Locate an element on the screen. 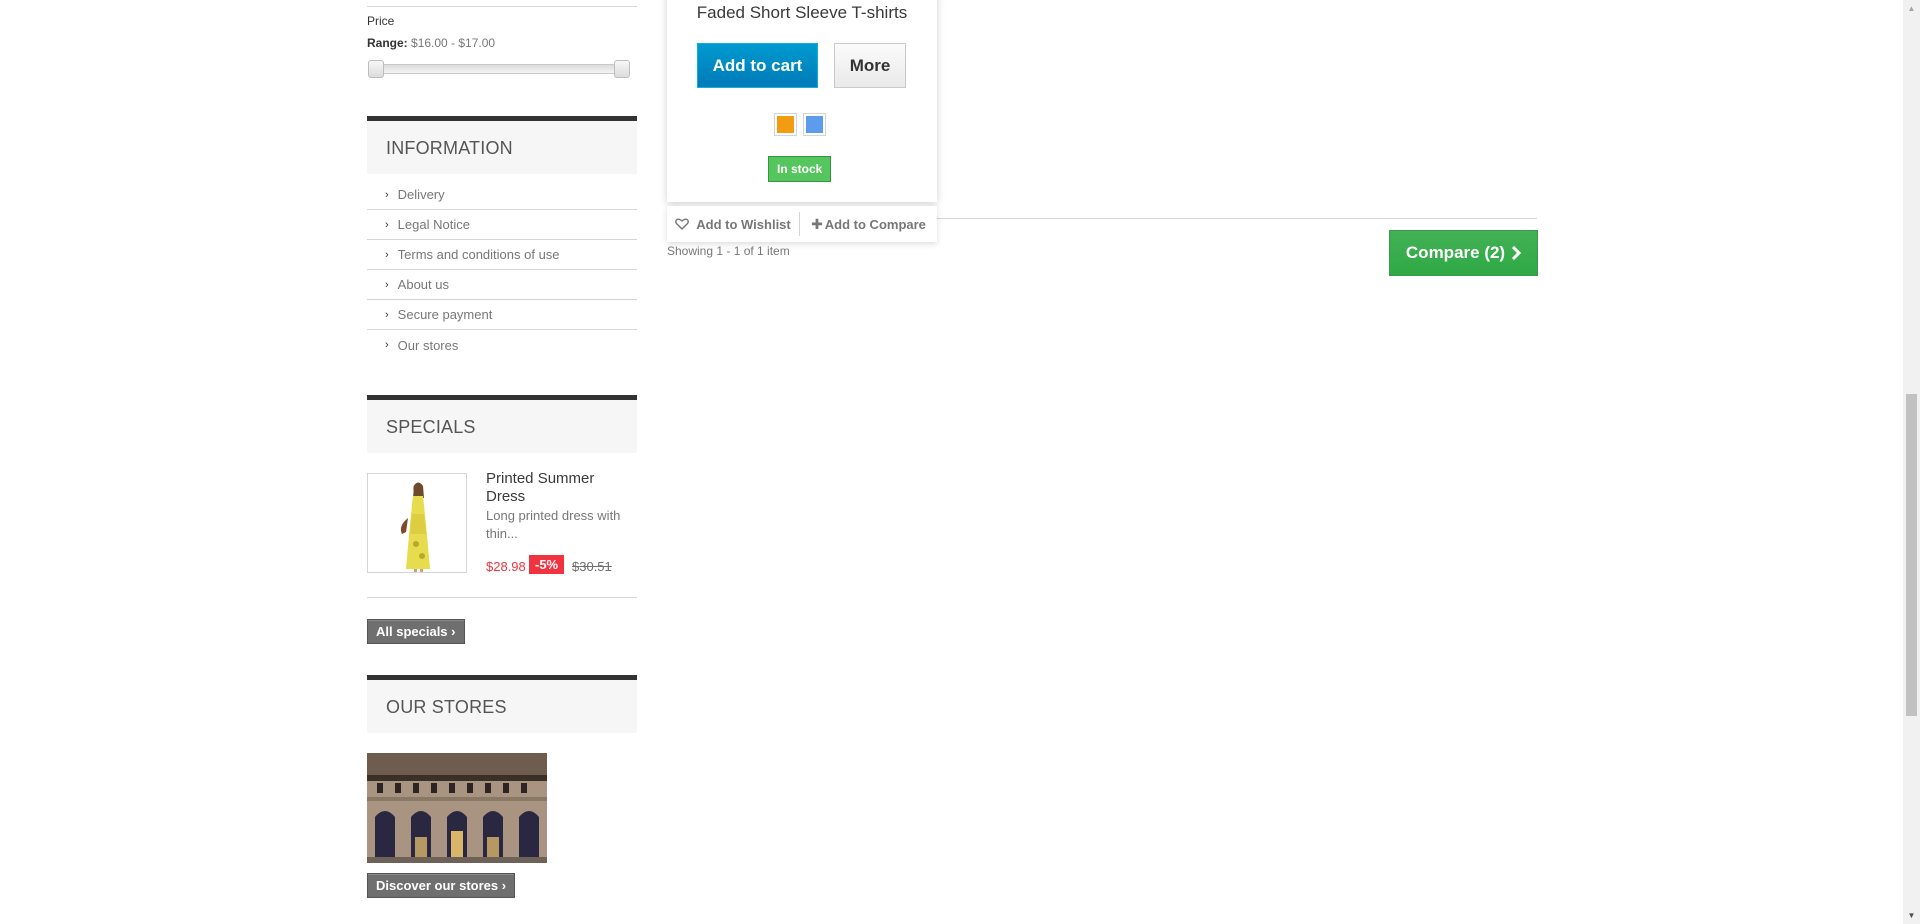 The image size is (1920, 924). compare-button: Compare (2) is located at coordinates (1463, 253).